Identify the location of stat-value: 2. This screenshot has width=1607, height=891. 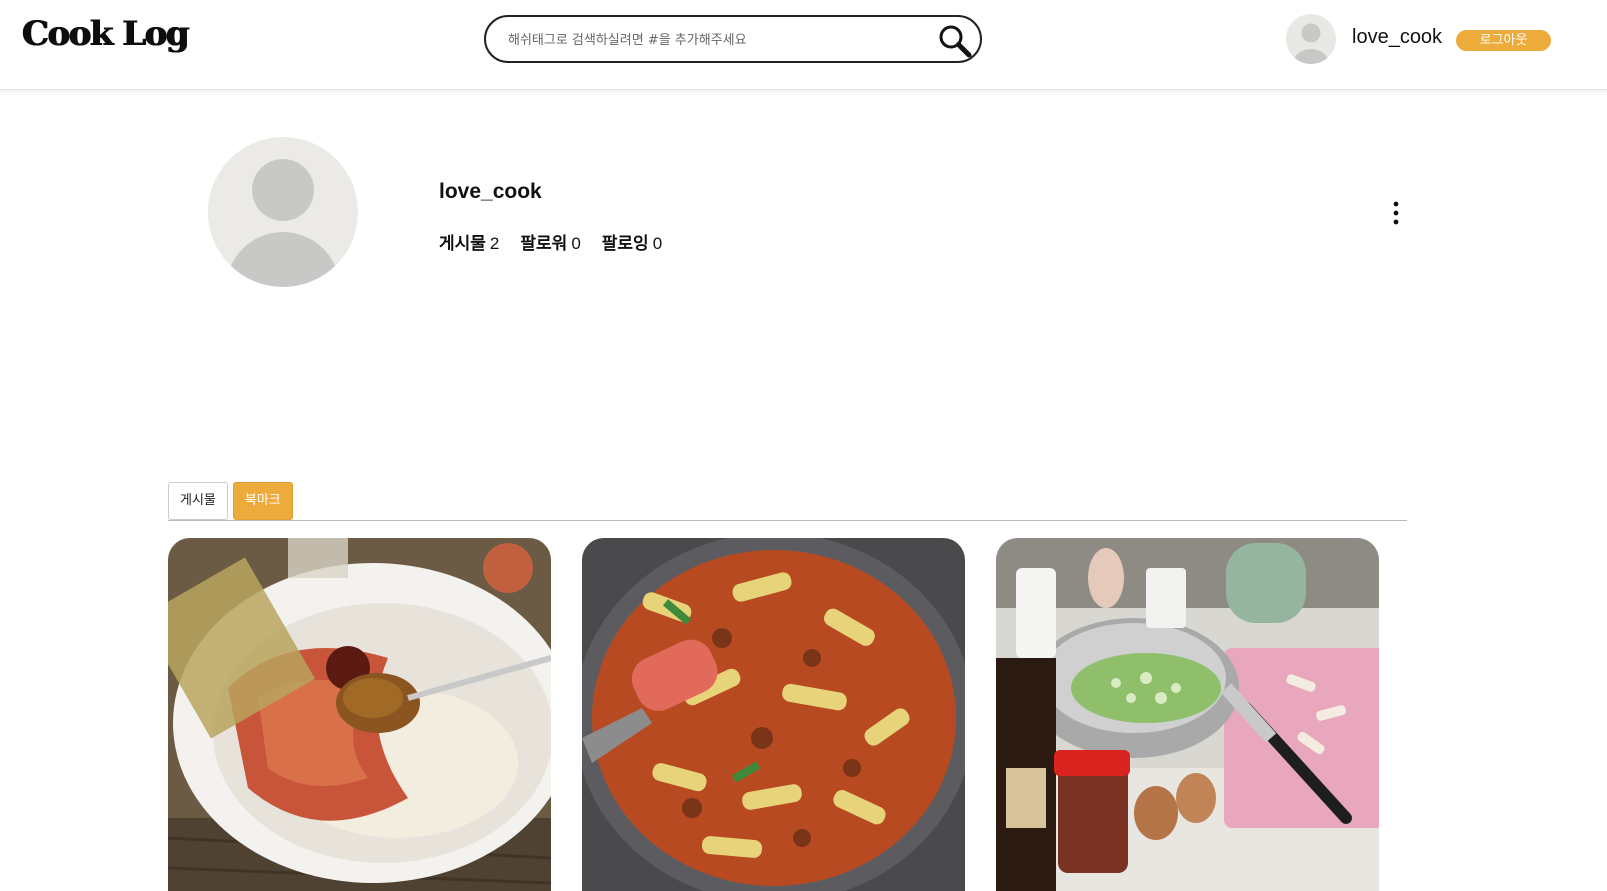
(494, 243).